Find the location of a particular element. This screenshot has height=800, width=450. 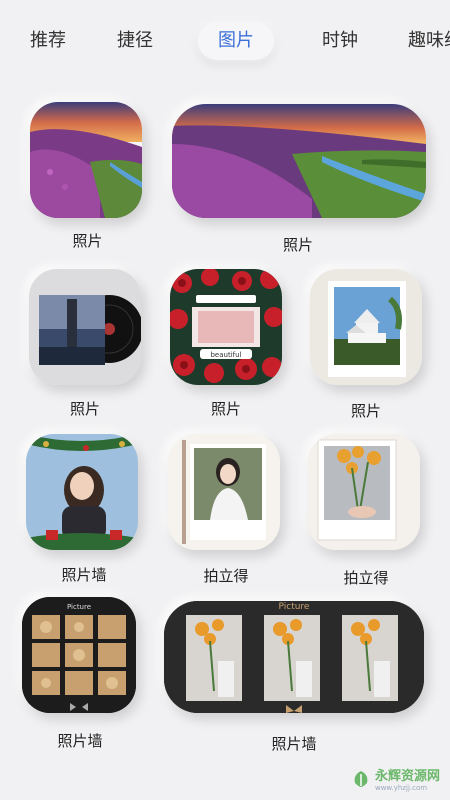

category-tab-bar: 推荐 捷径 图片 时钟 趣味组 is located at coordinates (225, 40).